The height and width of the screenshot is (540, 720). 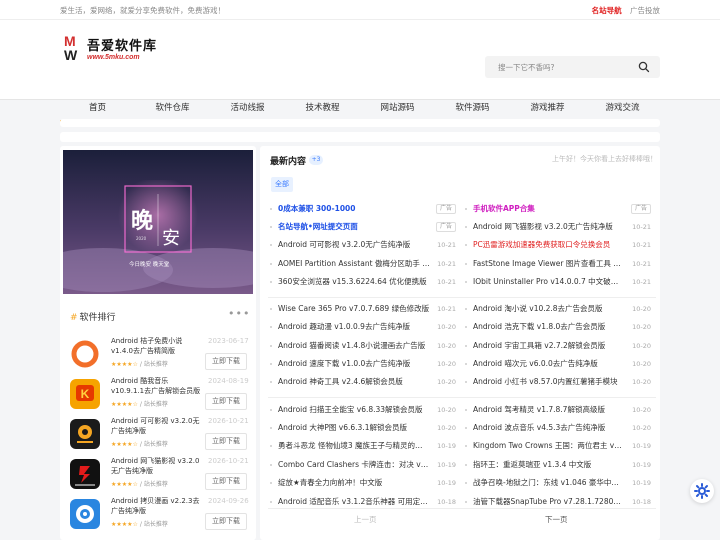 I want to click on nav-item-game-forum: 游戏交流, so click(x=622, y=108).